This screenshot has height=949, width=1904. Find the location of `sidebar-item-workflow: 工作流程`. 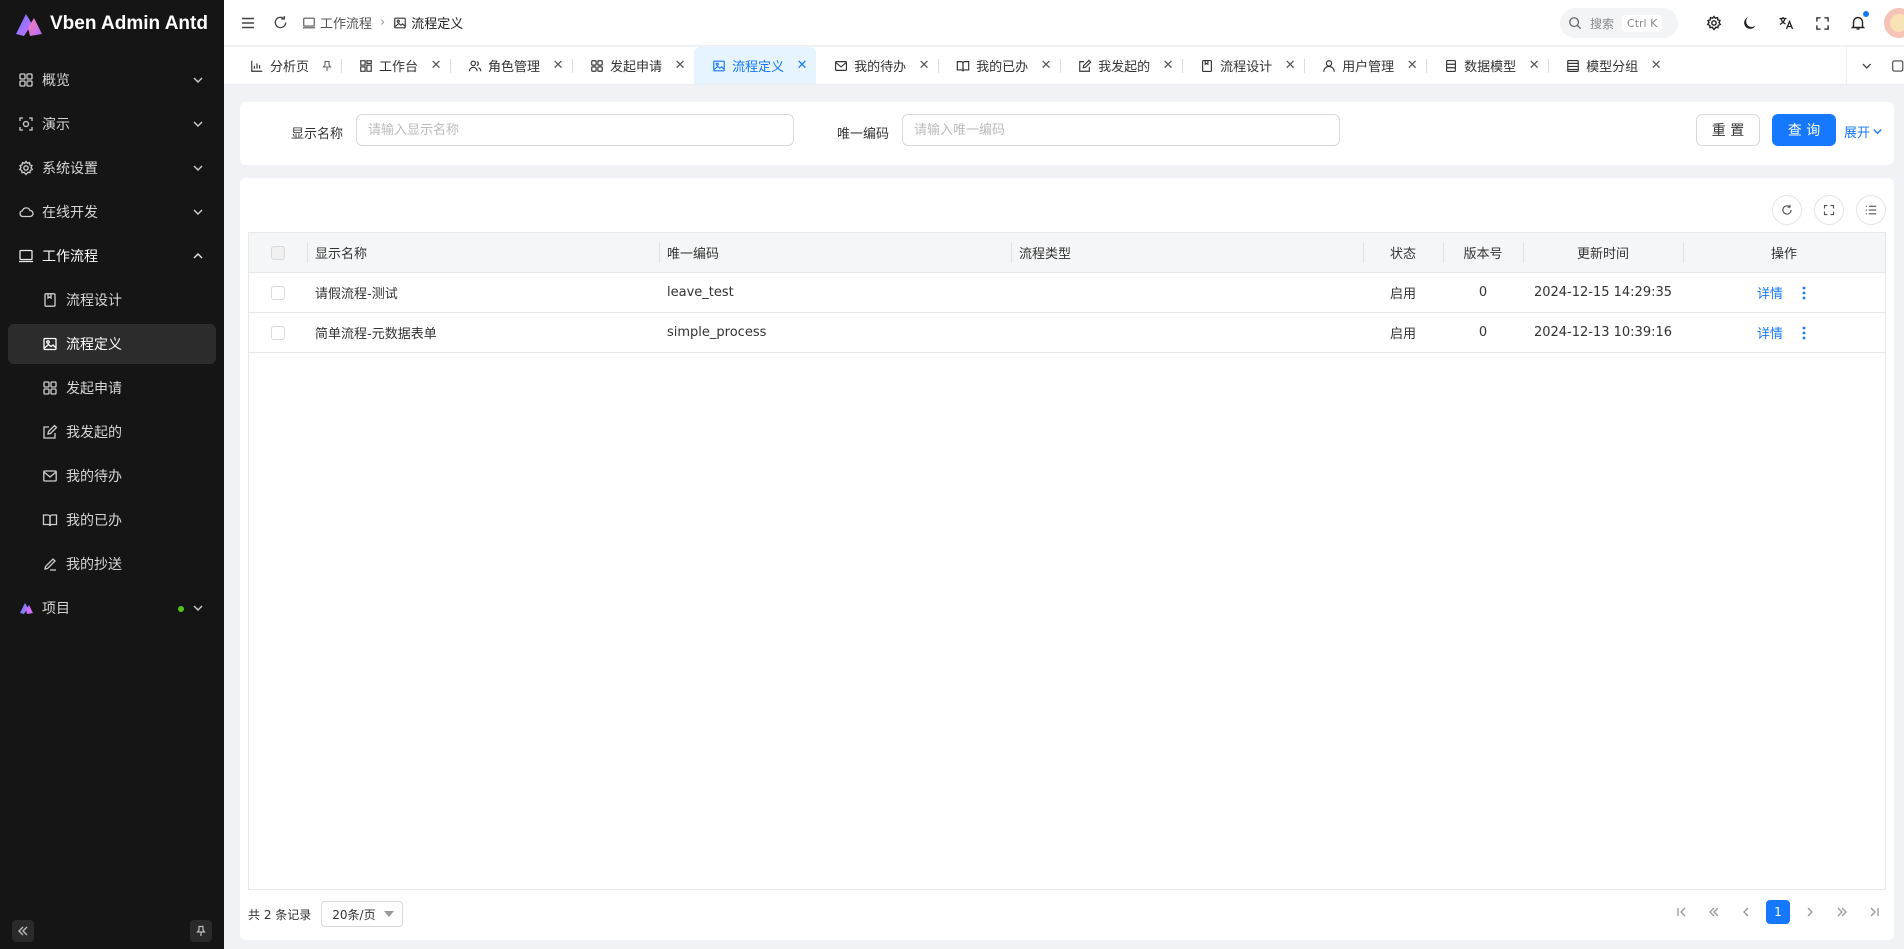

sidebar-item-workflow: 工作流程 is located at coordinates (112, 256).